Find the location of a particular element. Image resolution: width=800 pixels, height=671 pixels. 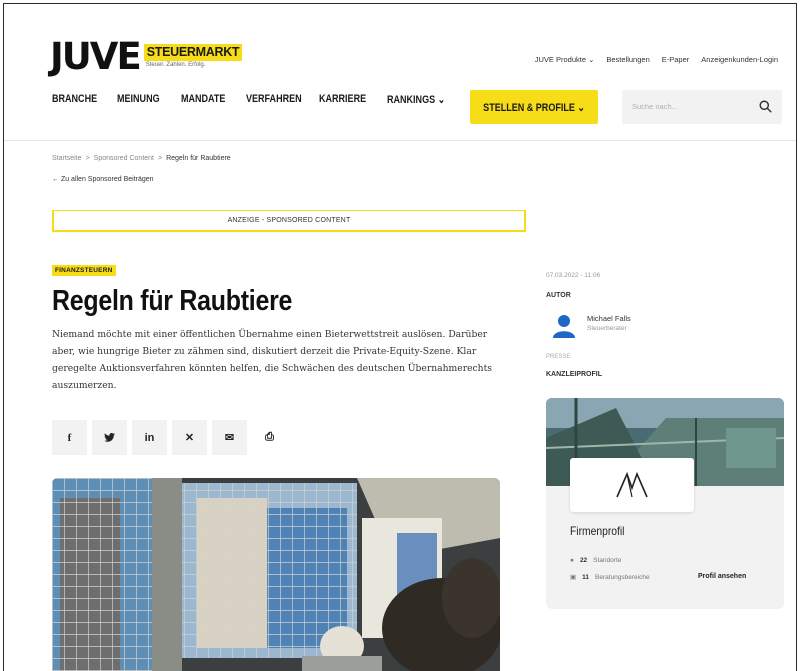

nav-item-meinung: MEINUNG is located at coordinates (138, 99).